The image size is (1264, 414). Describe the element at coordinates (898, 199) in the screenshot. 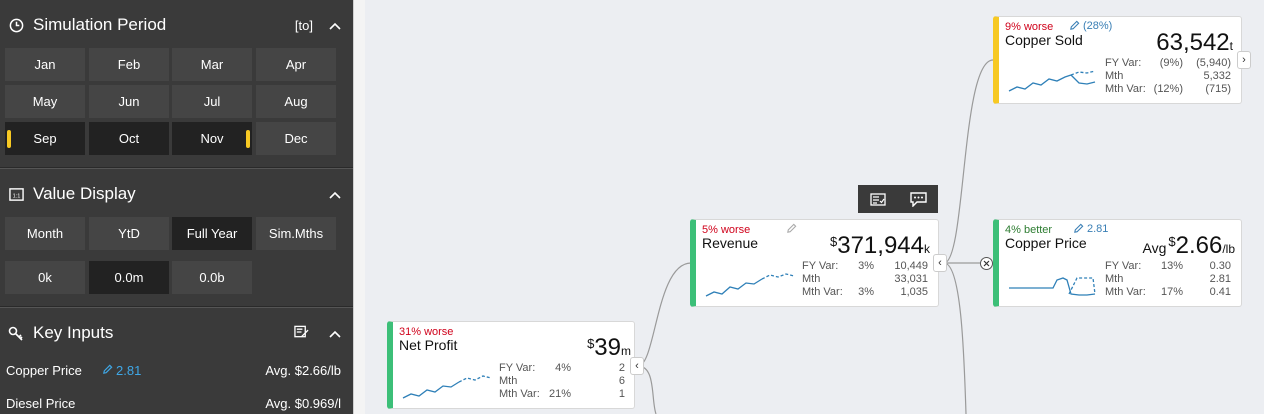

I see `node-toolbar` at that location.